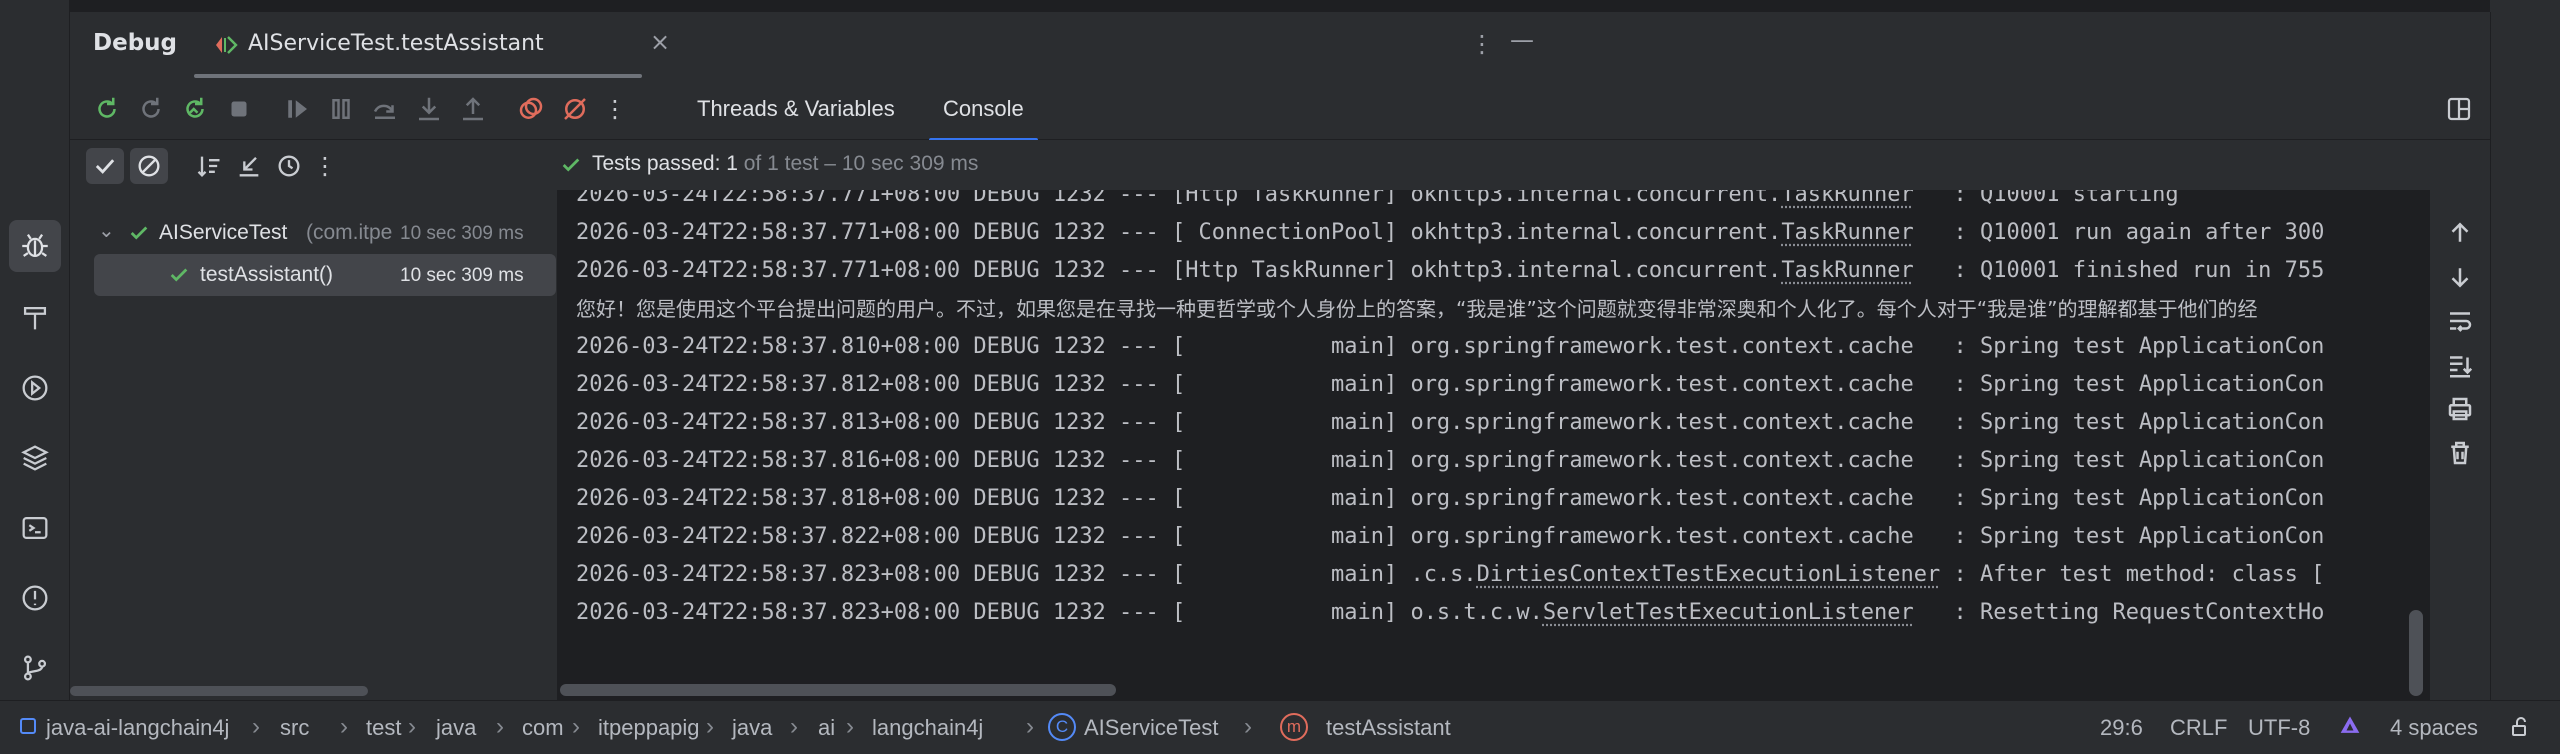  I want to click on status-suffix: of 1 test – 10 sec 309 ms, so click(858, 163).